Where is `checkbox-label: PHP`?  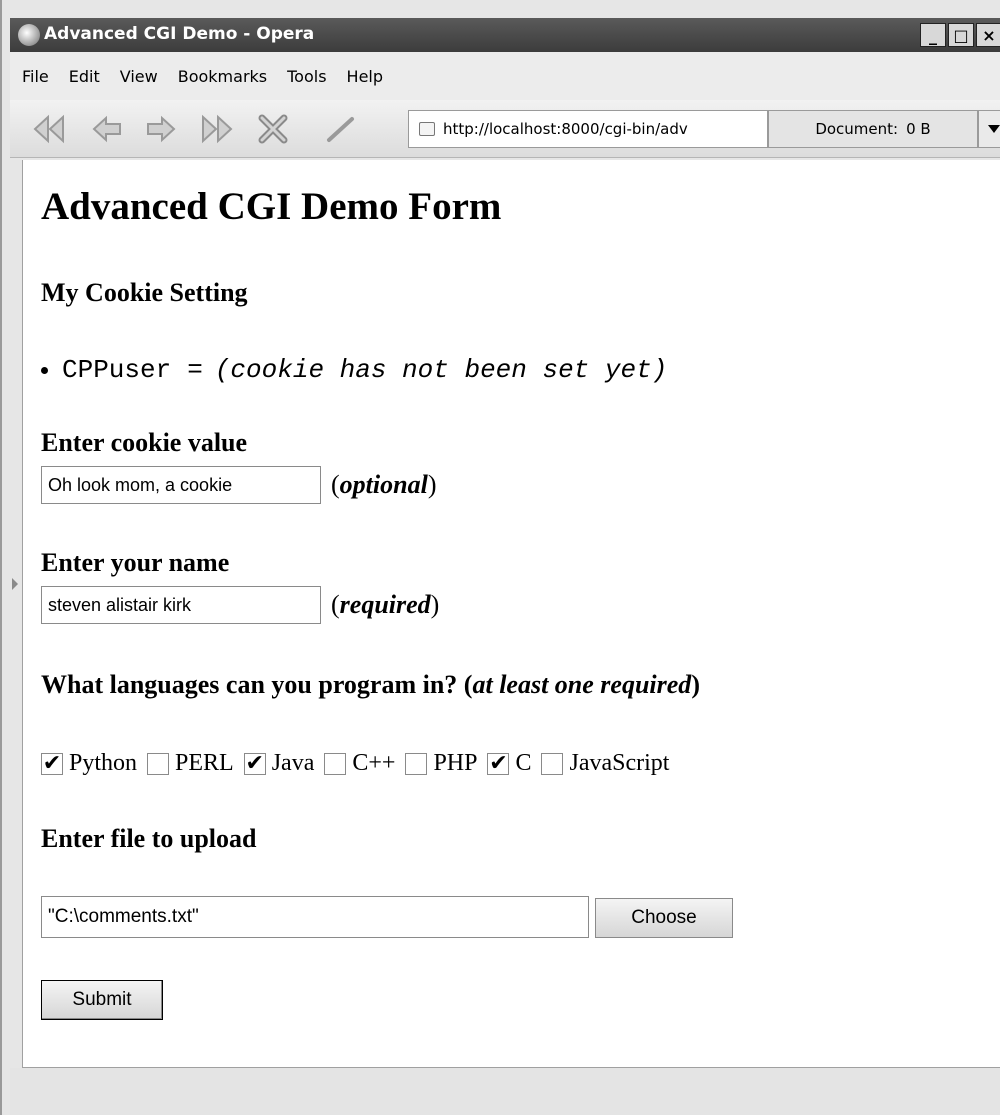 checkbox-label: PHP is located at coordinates (455, 763).